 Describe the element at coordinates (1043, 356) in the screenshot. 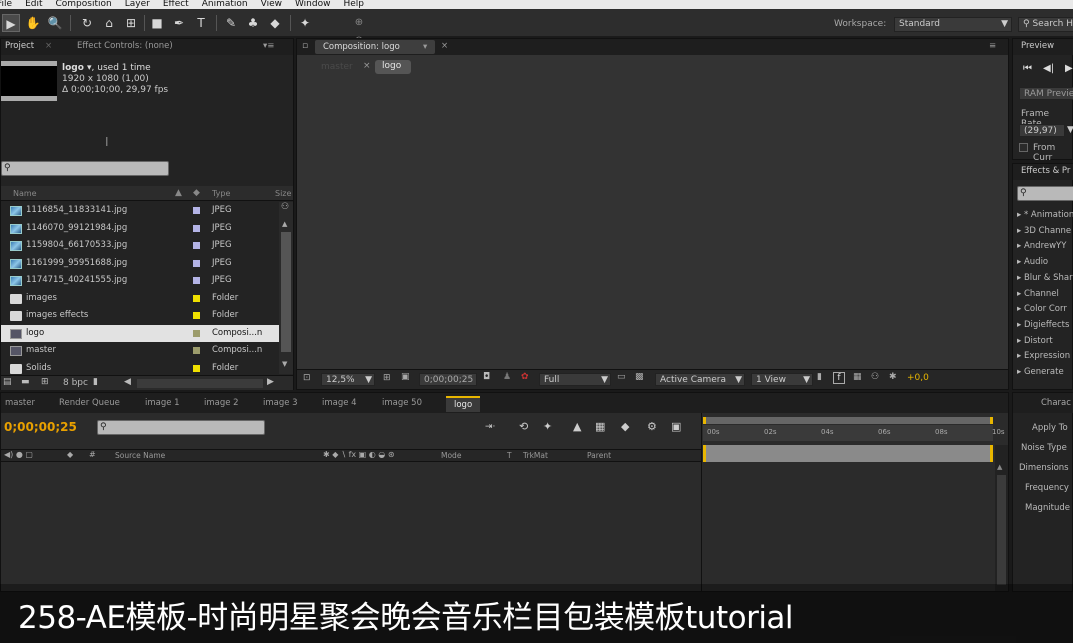

I see `effect-category: ▸ Expression` at that location.